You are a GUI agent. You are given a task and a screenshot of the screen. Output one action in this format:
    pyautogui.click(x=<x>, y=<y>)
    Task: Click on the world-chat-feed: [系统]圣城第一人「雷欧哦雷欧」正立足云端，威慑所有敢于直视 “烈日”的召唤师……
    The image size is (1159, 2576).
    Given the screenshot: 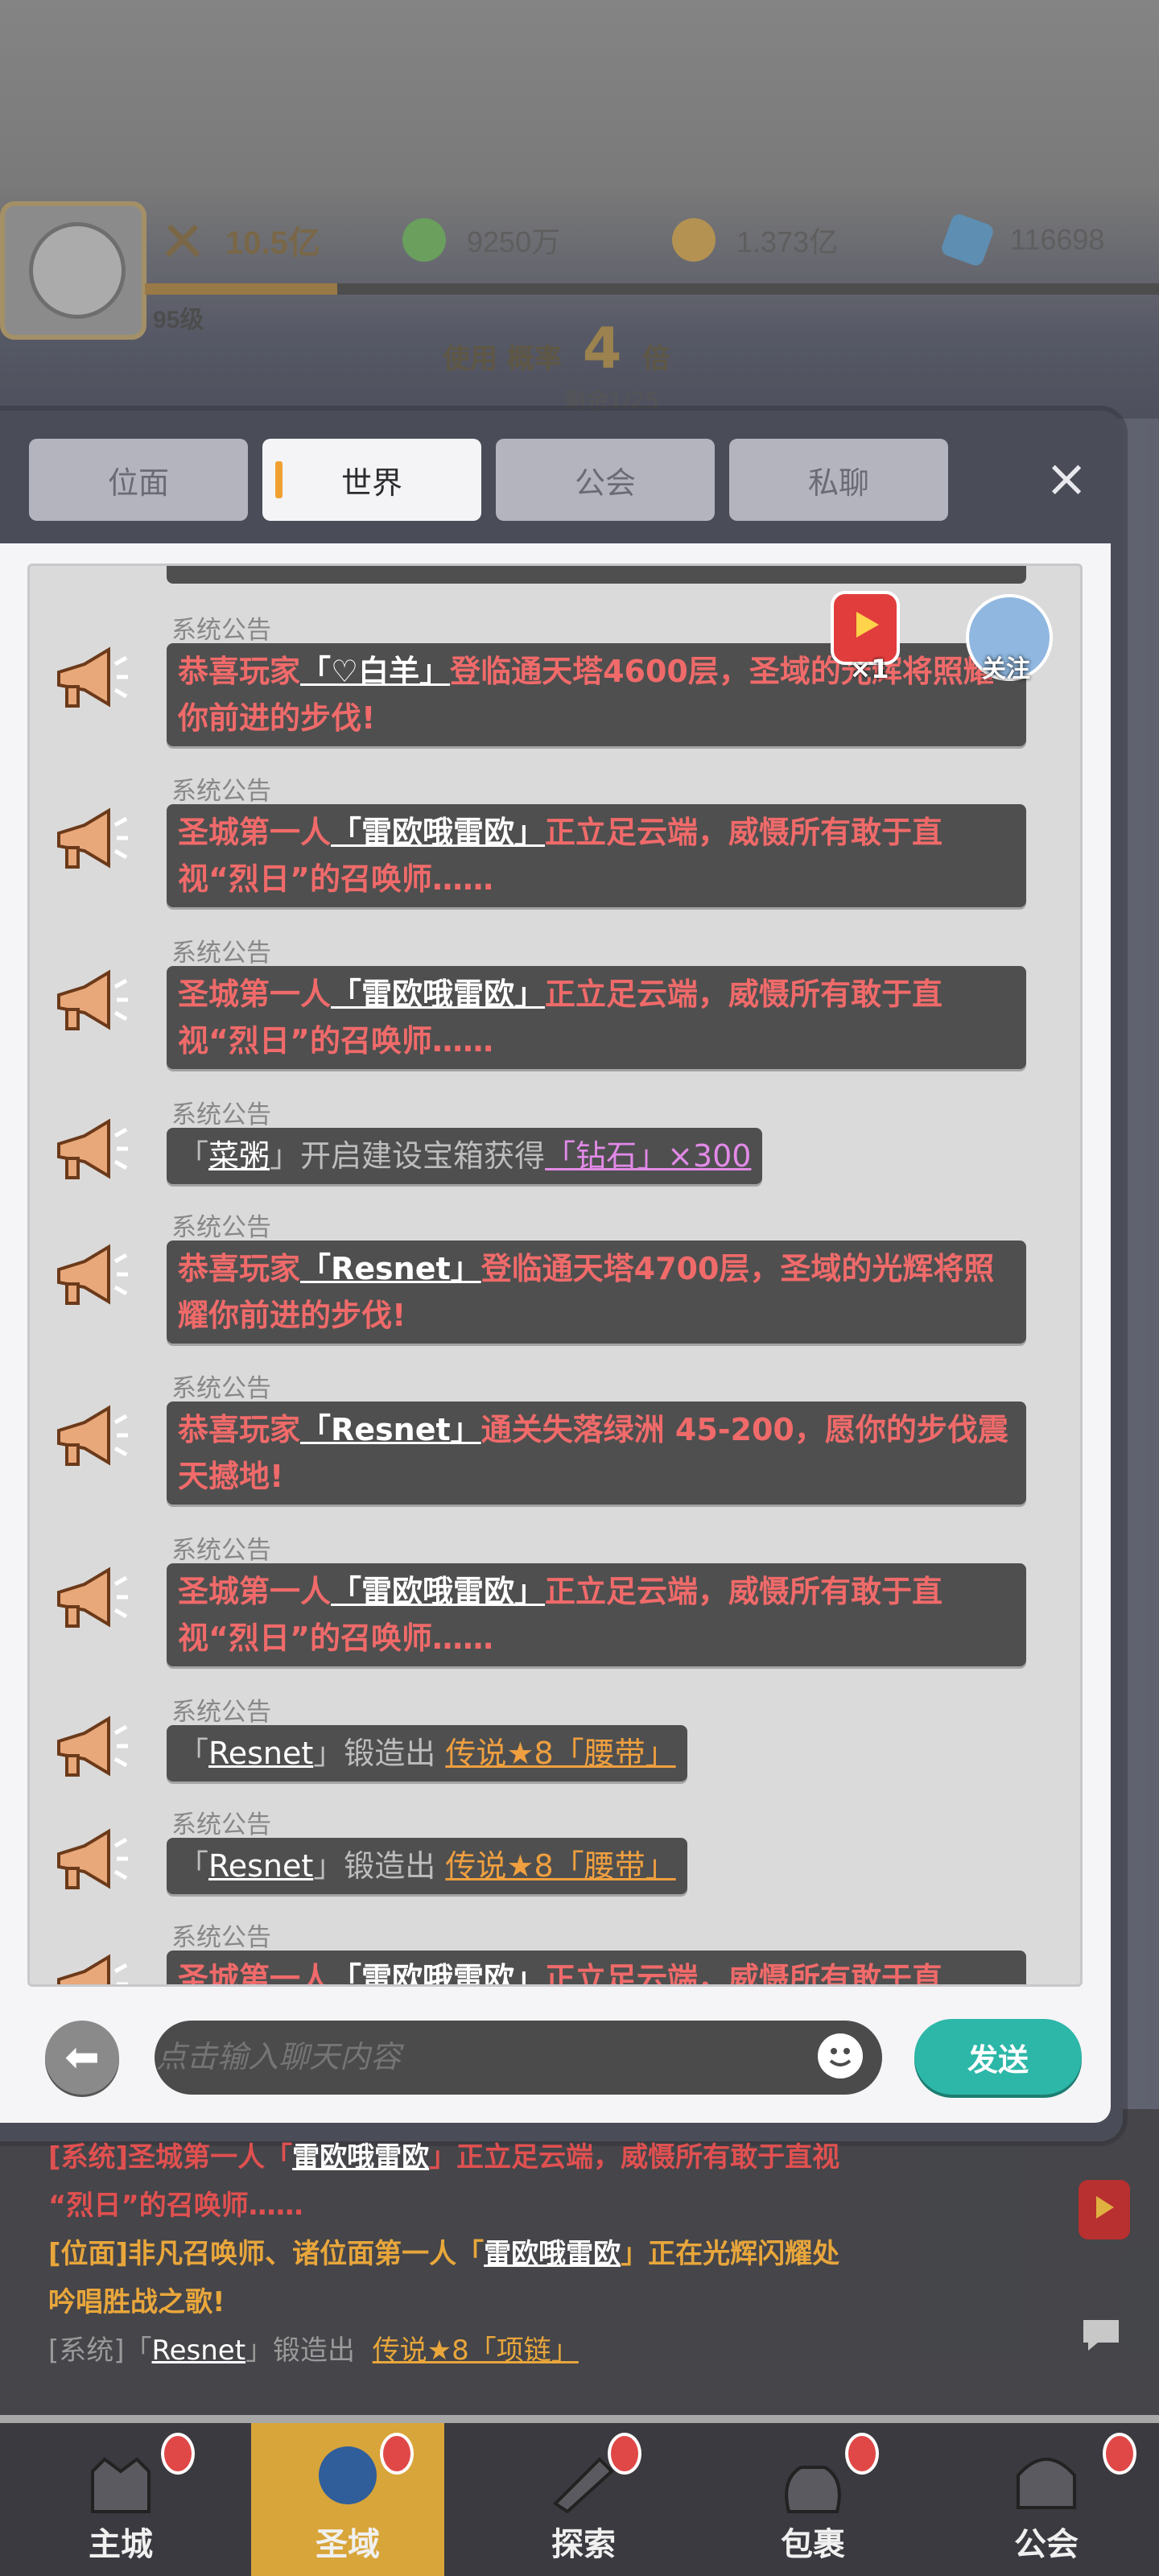 What is the action you would take?
    pyautogui.click(x=531, y=2254)
    